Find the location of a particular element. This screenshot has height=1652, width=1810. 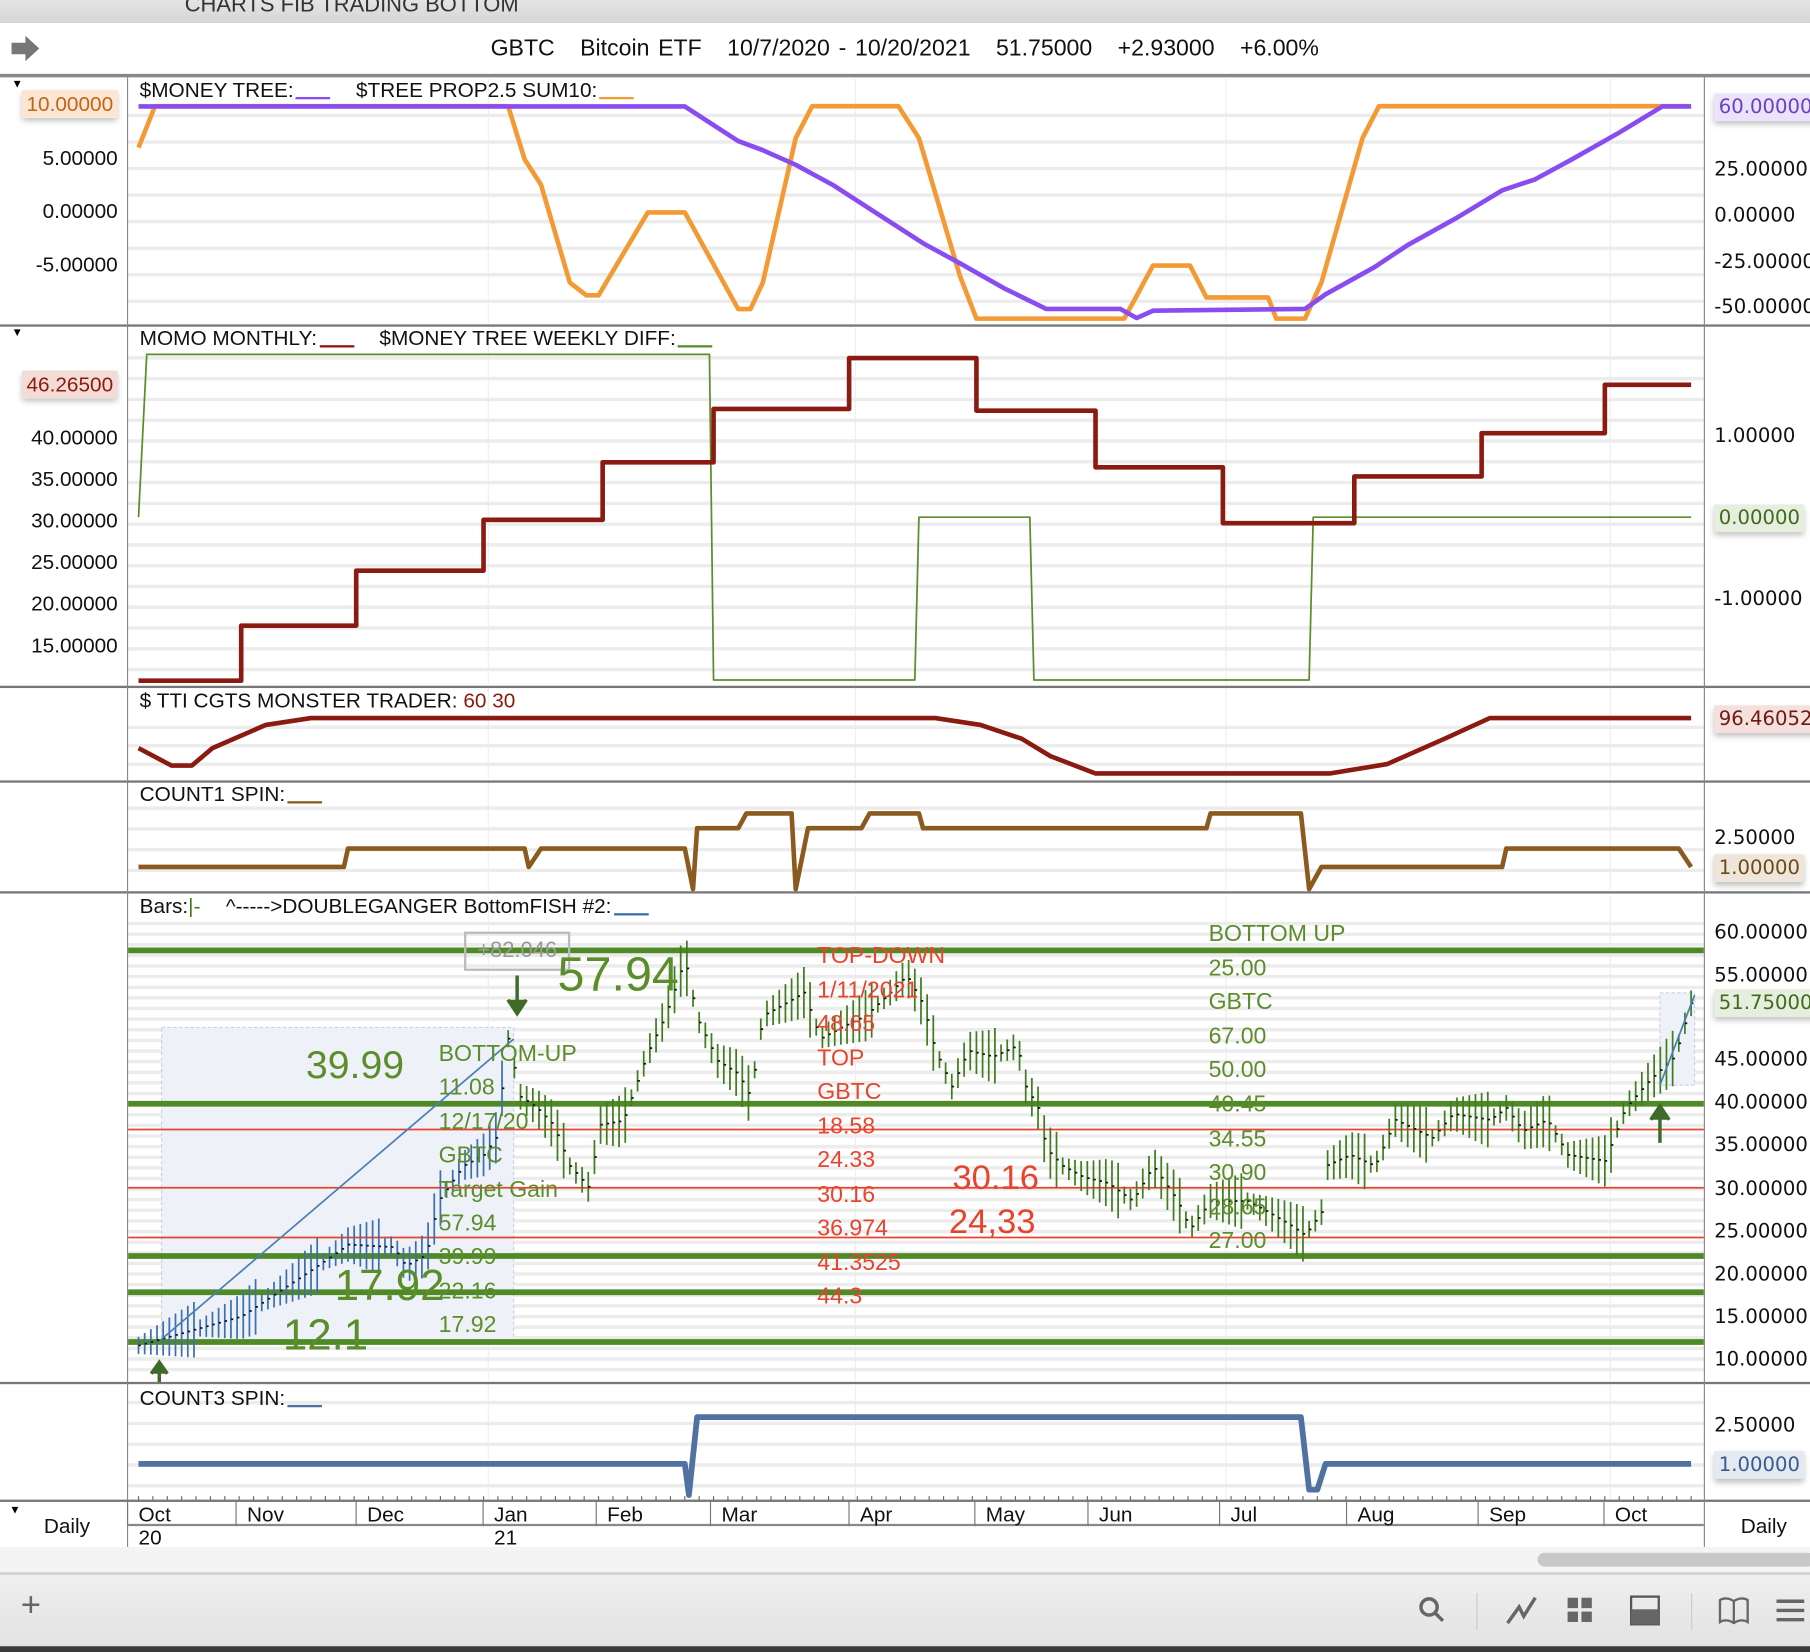

annotation-line: 57.94 is located at coordinates (467, 1223).